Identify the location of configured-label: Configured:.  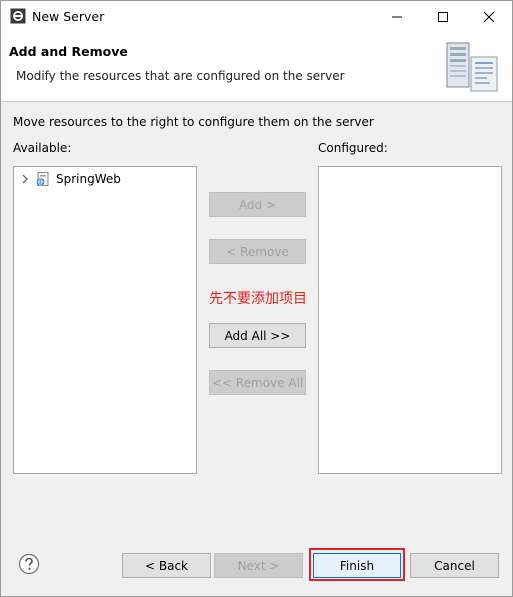
(353, 148).